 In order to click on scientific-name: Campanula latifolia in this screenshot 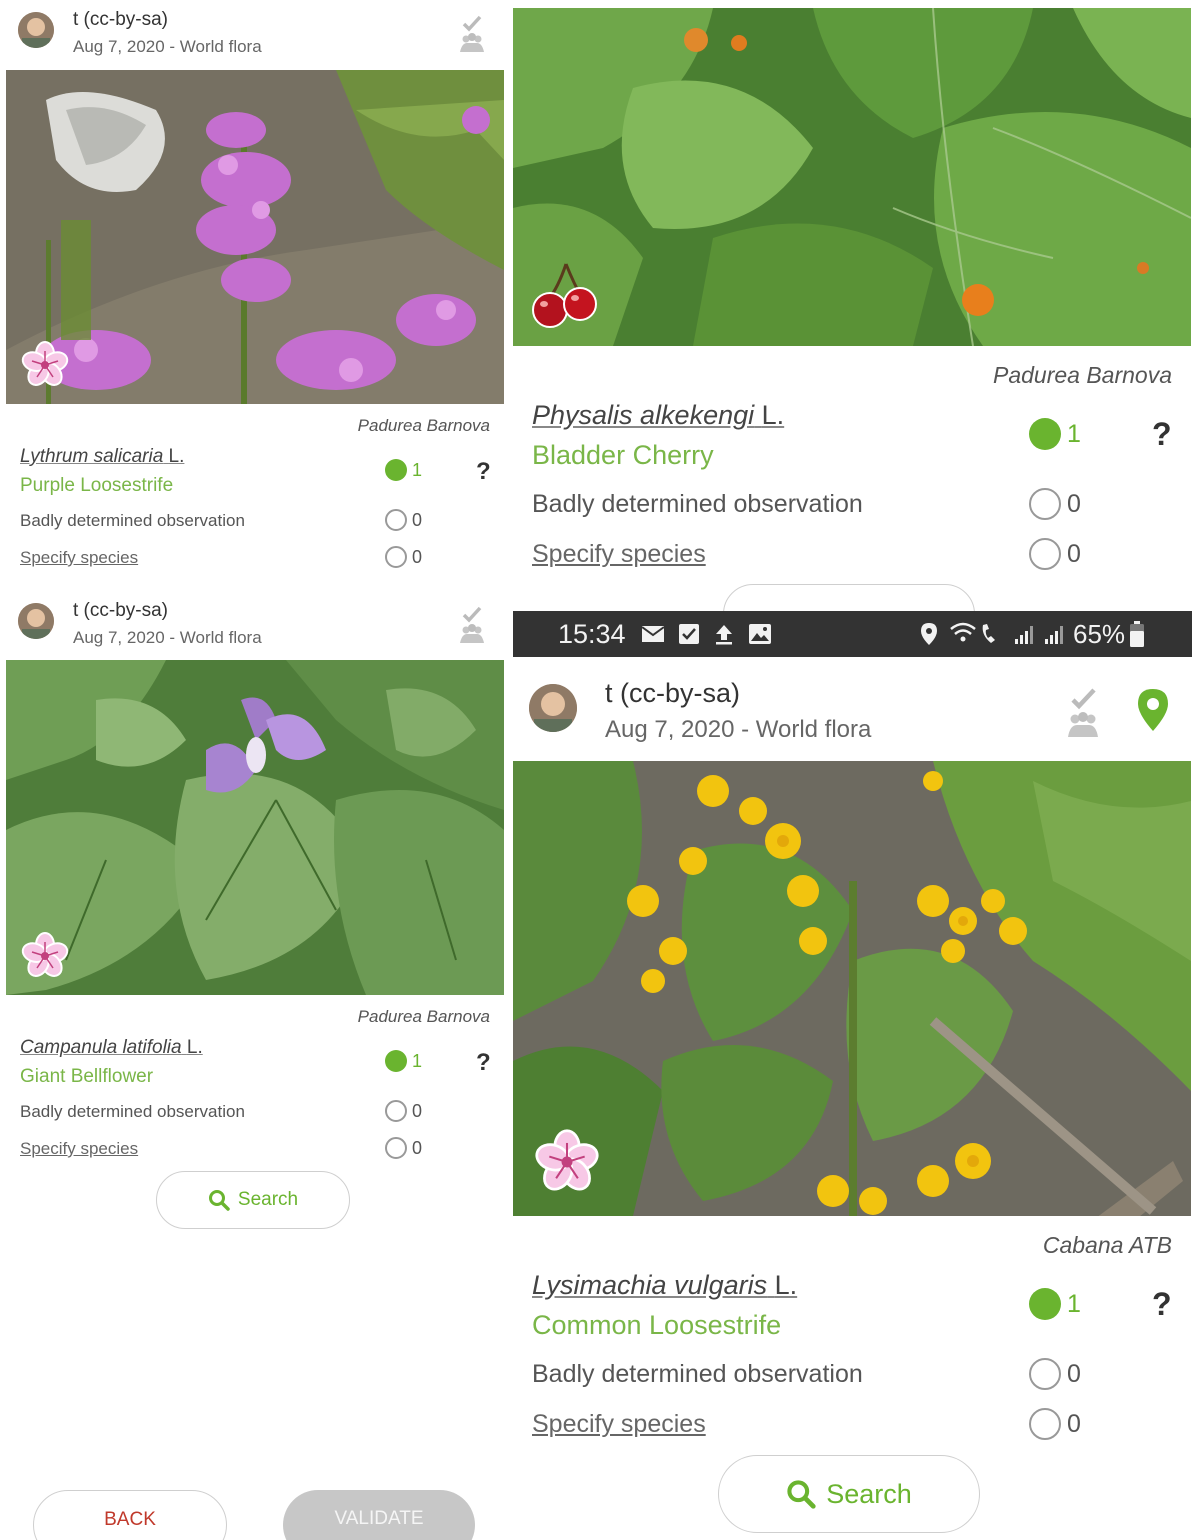, I will do `click(101, 1047)`.